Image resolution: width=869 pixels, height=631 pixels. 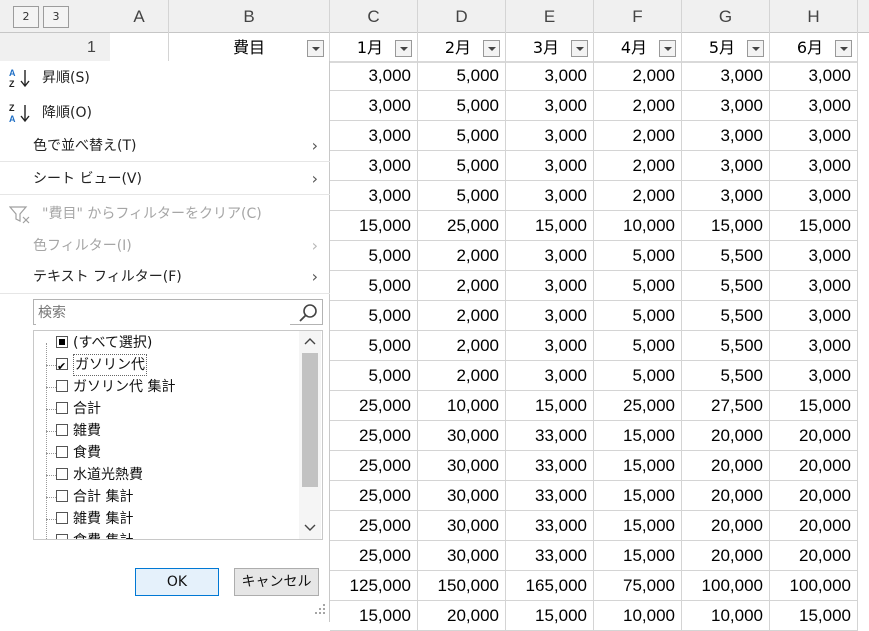 What do you see at coordinates (165, 246) in the screenshot?
I see `color-filter-item: 色フィルター(I) ›` at bounding box center [165, 246].